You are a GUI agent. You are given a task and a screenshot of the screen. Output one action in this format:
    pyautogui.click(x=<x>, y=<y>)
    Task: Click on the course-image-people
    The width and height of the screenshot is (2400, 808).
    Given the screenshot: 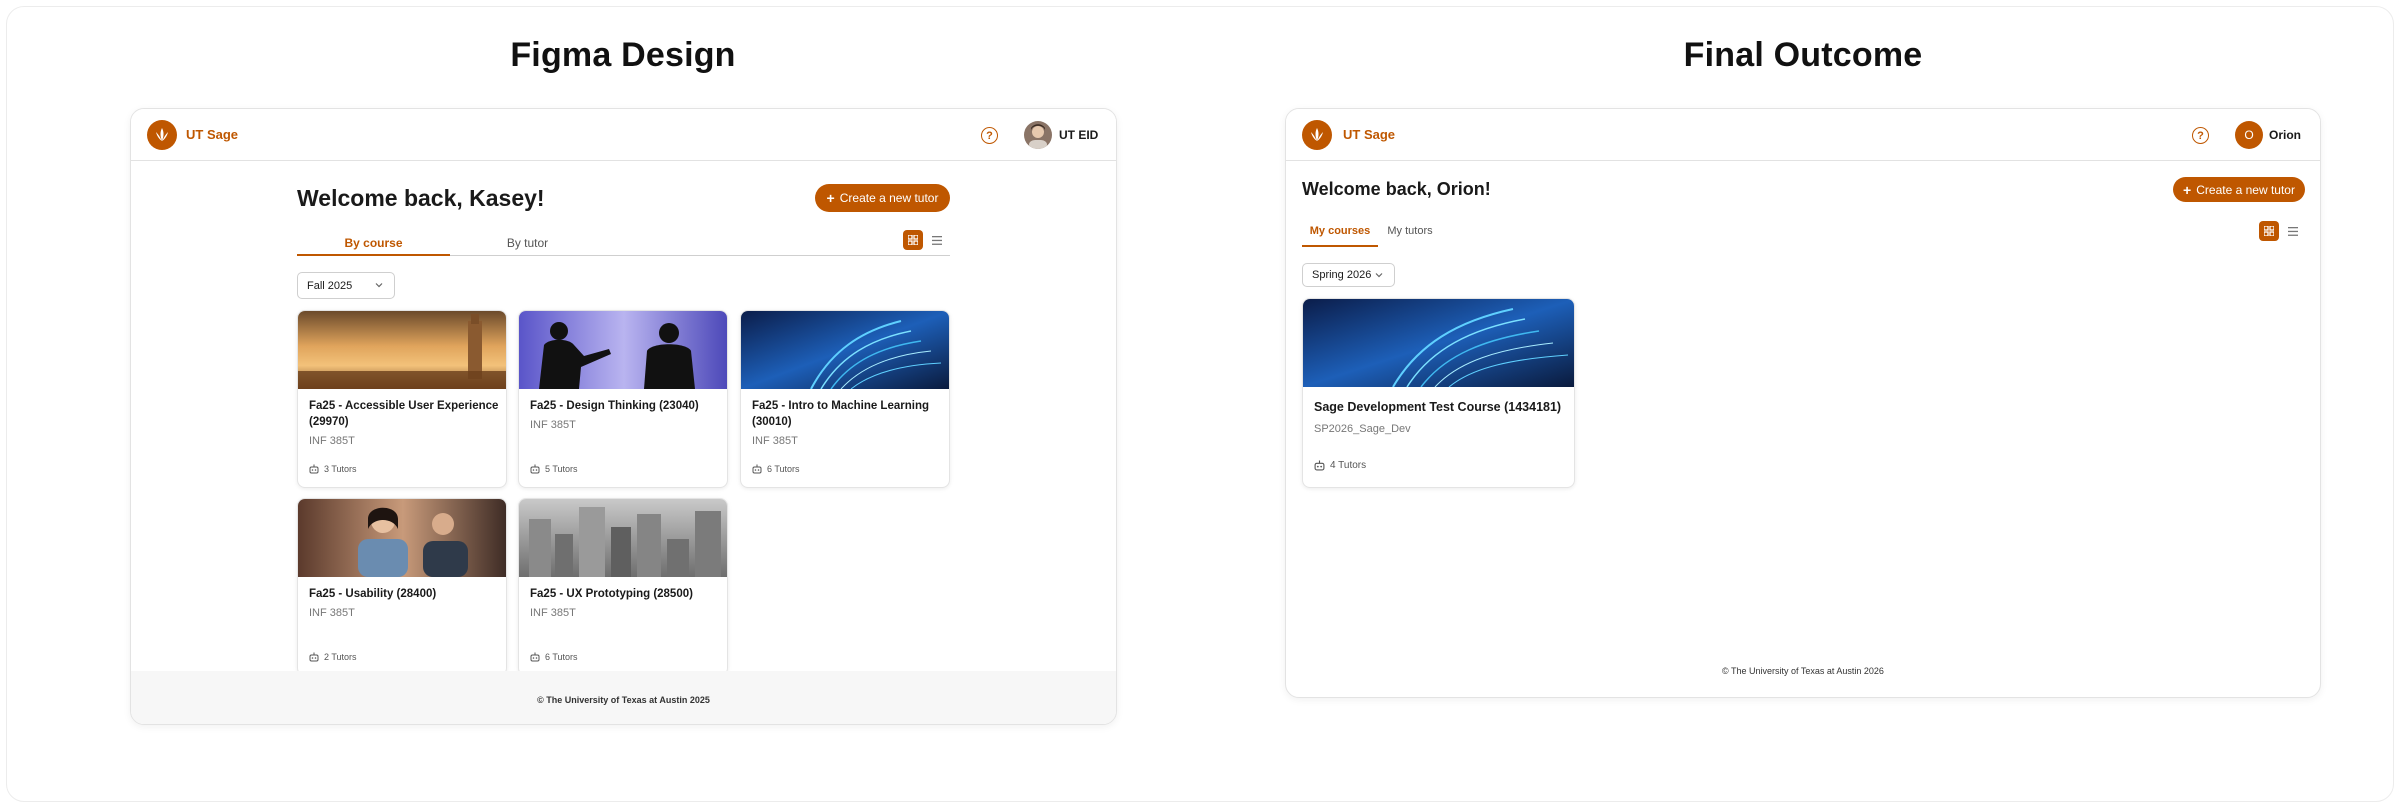 What is the action you would take?
    pyautogui.click(x=402, y=538)
    